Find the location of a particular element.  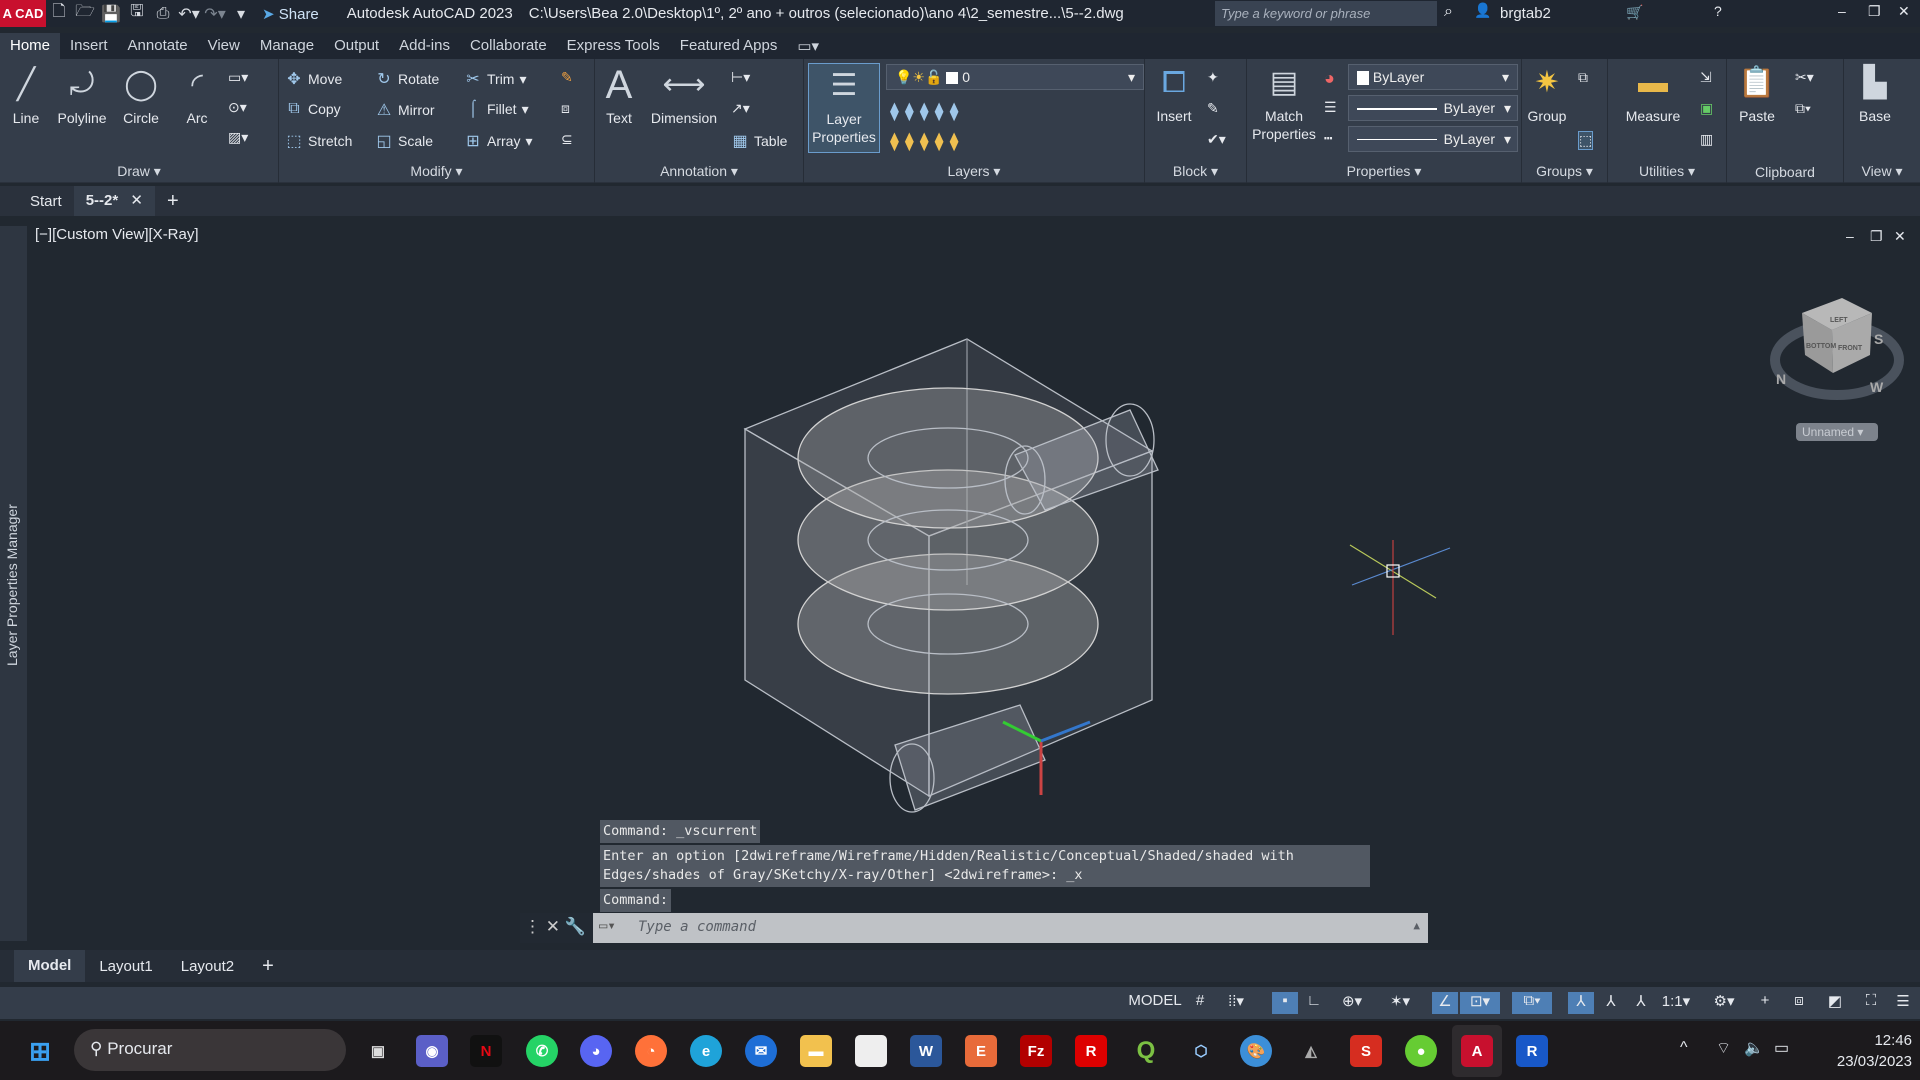

tab-insert: Insert is located at coordinates (89, 46).